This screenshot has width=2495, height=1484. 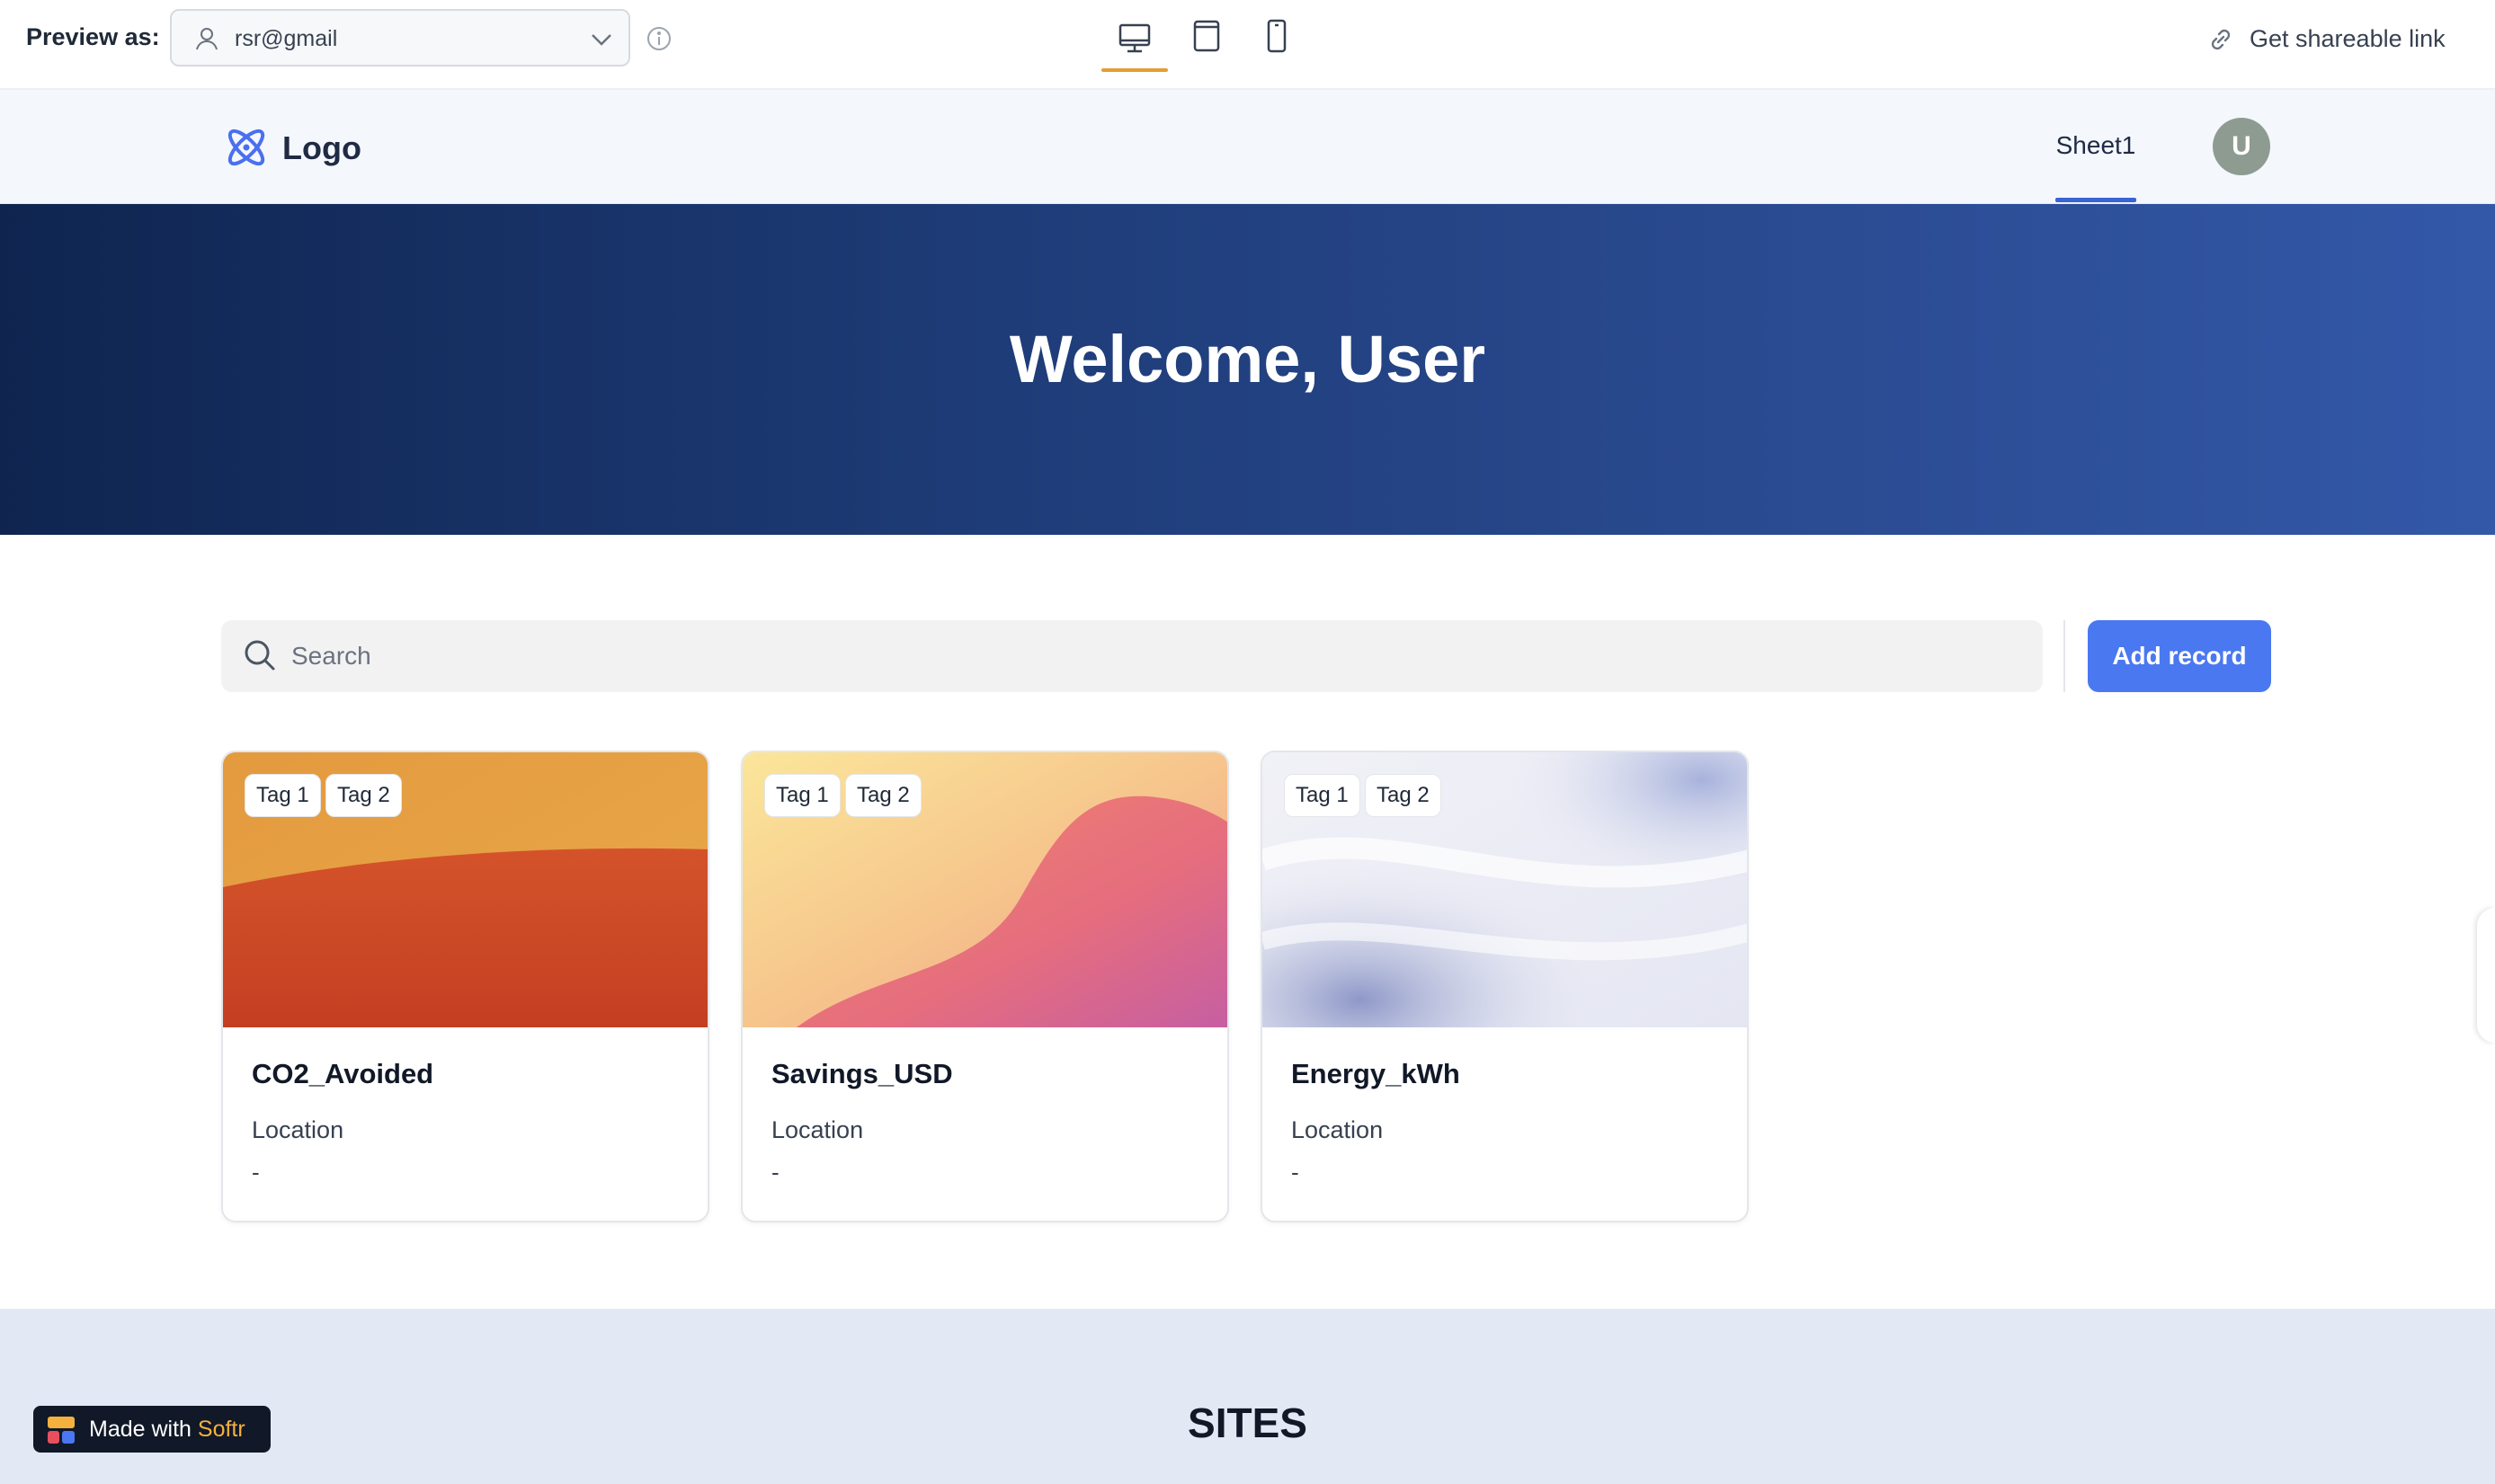 I want to click on tablet-icon, so click(x=1206, y=36).